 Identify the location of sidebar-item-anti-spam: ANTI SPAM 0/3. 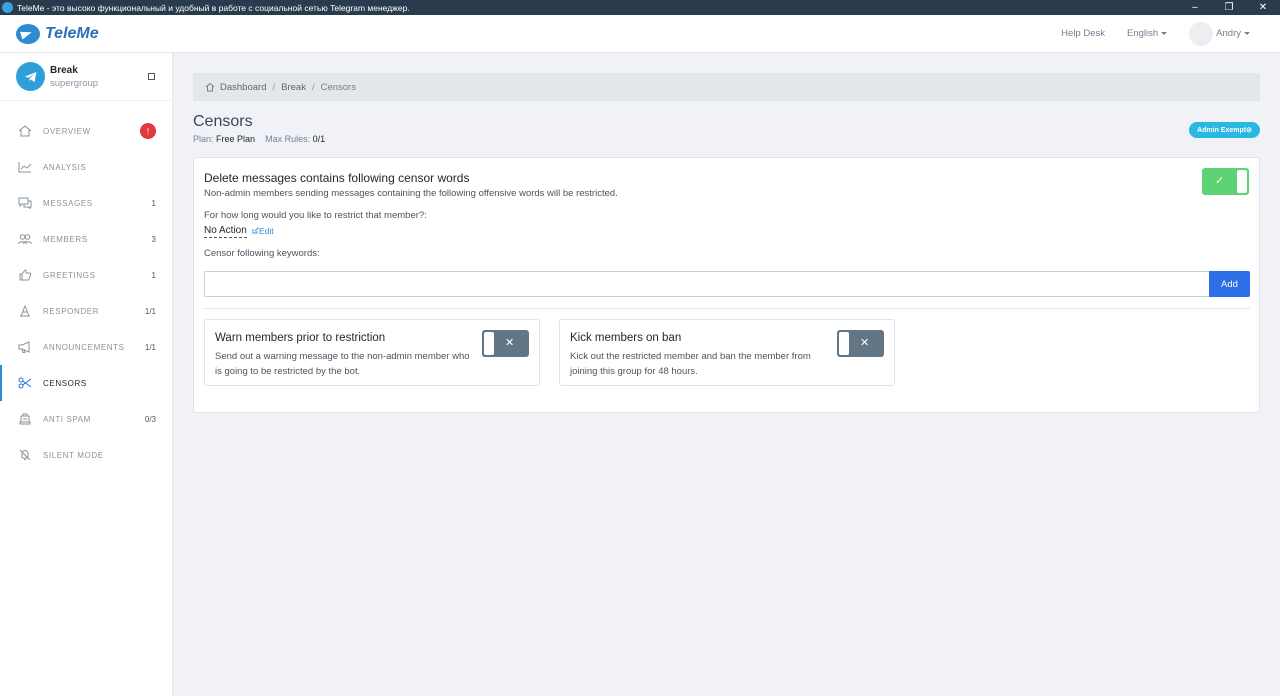
(86, 419).